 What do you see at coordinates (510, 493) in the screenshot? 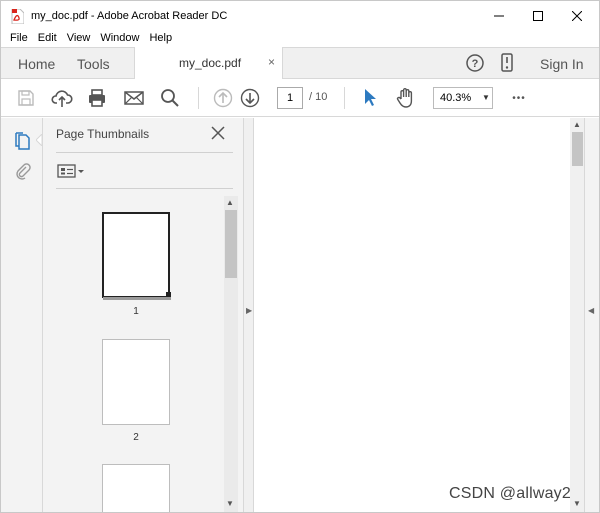
I see `watermark: CSDN @allway2` at bounding box center [510, 493].